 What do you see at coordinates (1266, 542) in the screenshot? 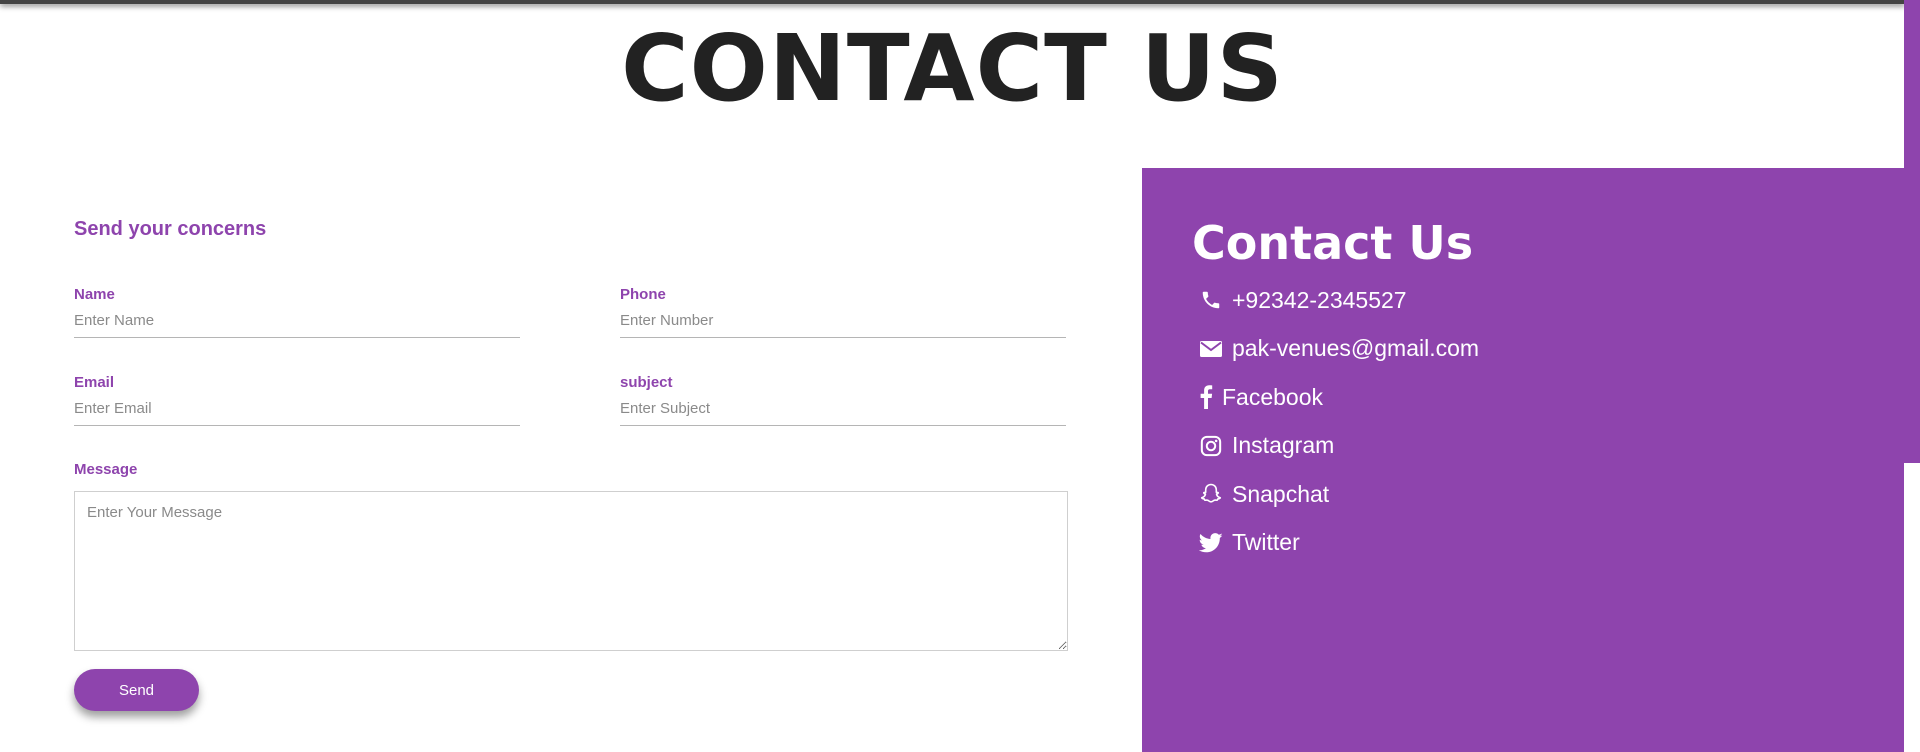
I see `contact-twitter-text: Twitter` at bounding box center [1266, 542].